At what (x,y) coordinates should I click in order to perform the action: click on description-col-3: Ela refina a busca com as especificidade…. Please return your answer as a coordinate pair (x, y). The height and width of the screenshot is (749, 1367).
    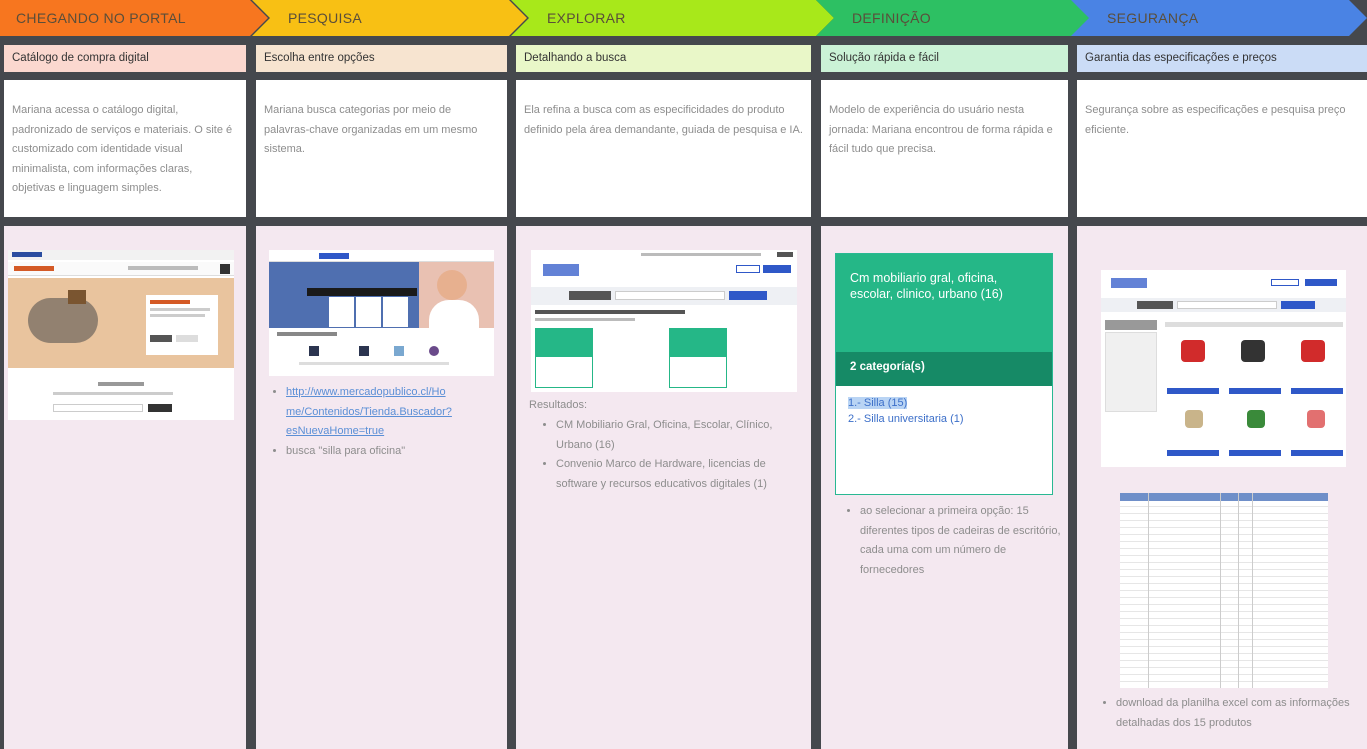
    Looking at the image, I should click on (663, 148).